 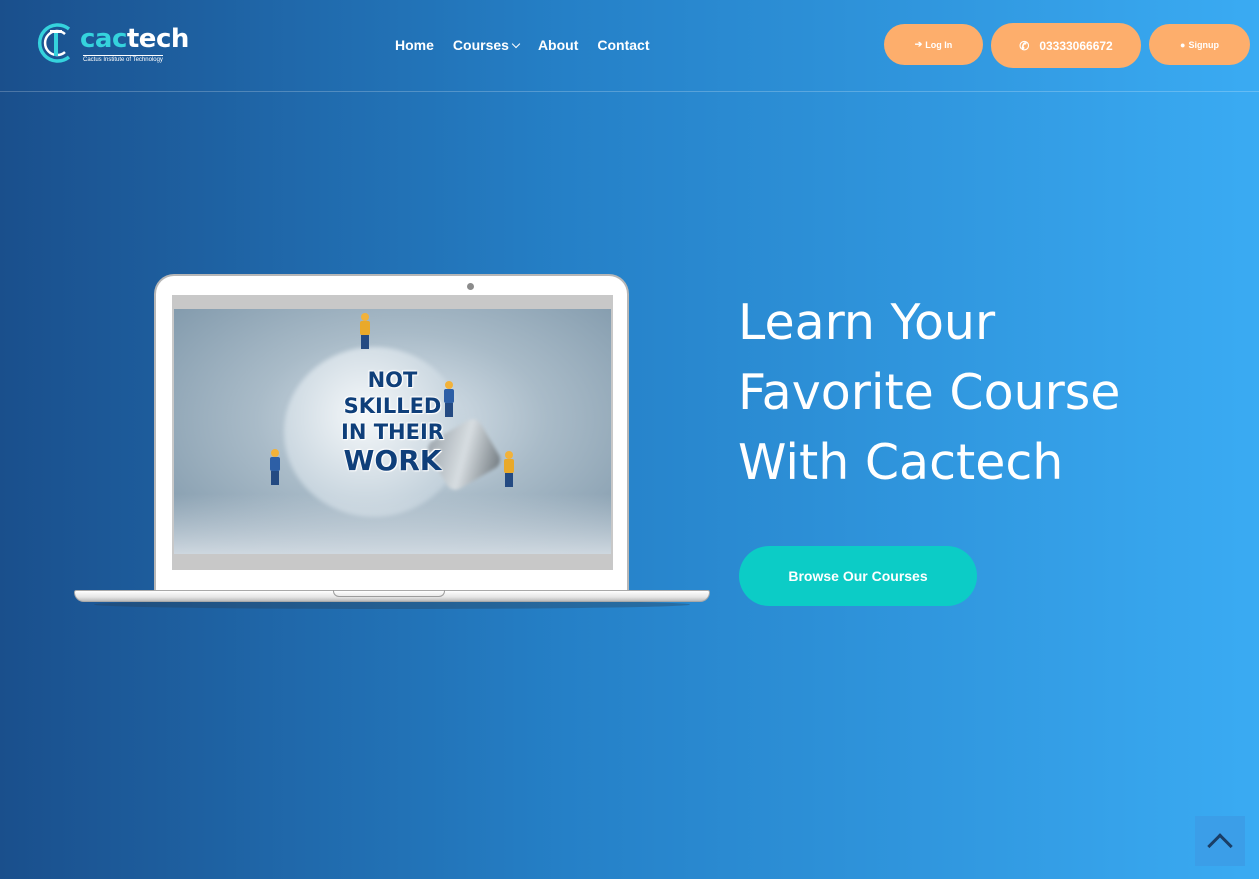 What do you see at coordinates (918, 44) in the screenshot?
I see `sign-in-icon: ➔` at bounding box center [918, 44].